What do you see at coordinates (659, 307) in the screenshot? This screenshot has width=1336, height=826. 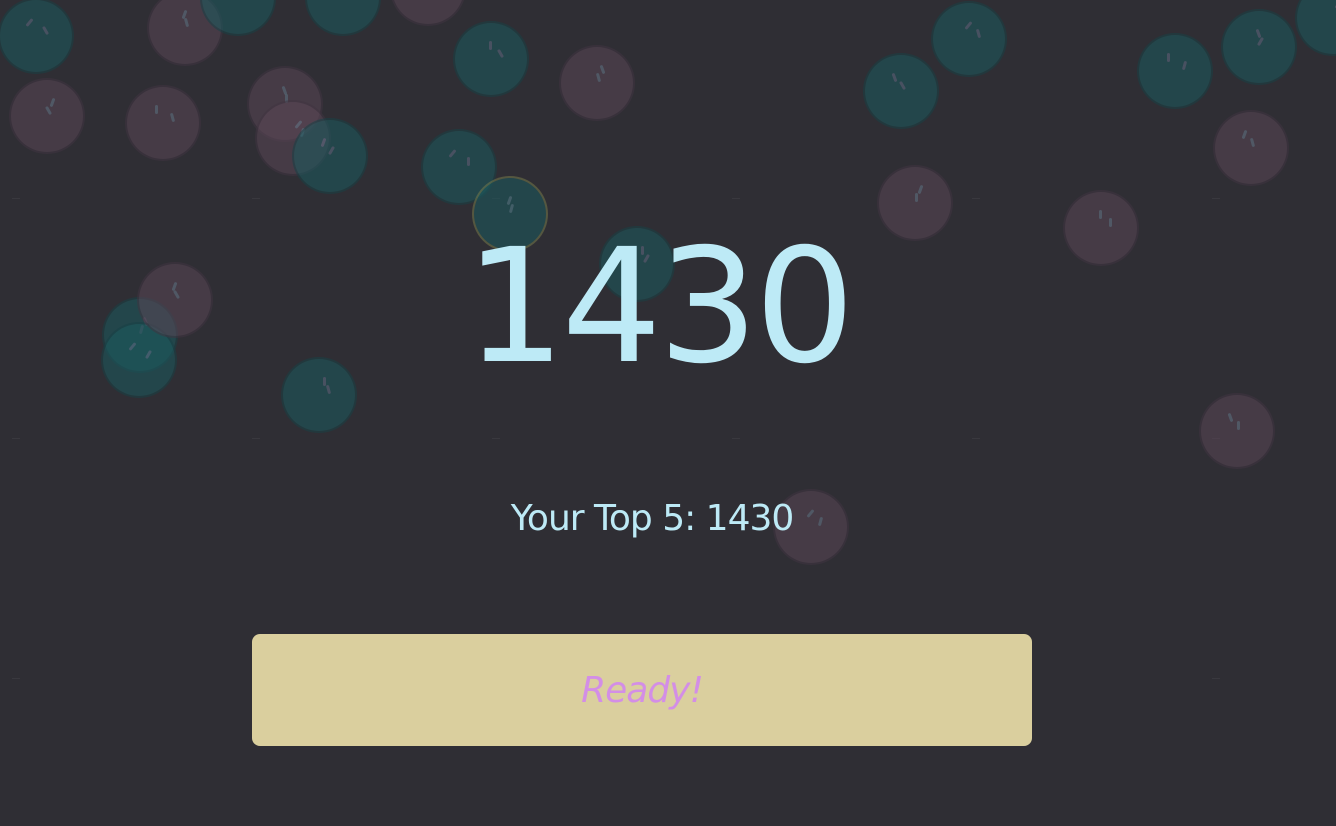 I see `score-display: 1430` at bounding box center [659, 307].